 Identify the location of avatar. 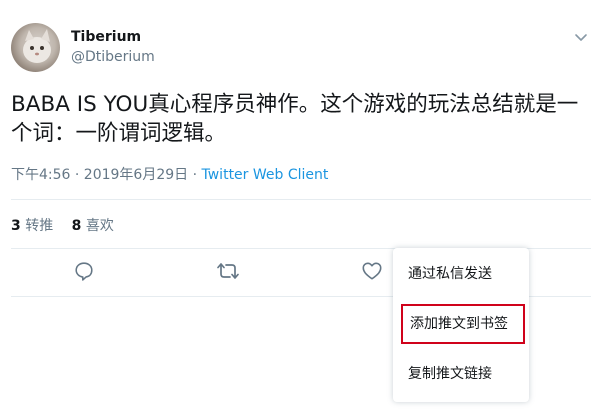
(35, 47).